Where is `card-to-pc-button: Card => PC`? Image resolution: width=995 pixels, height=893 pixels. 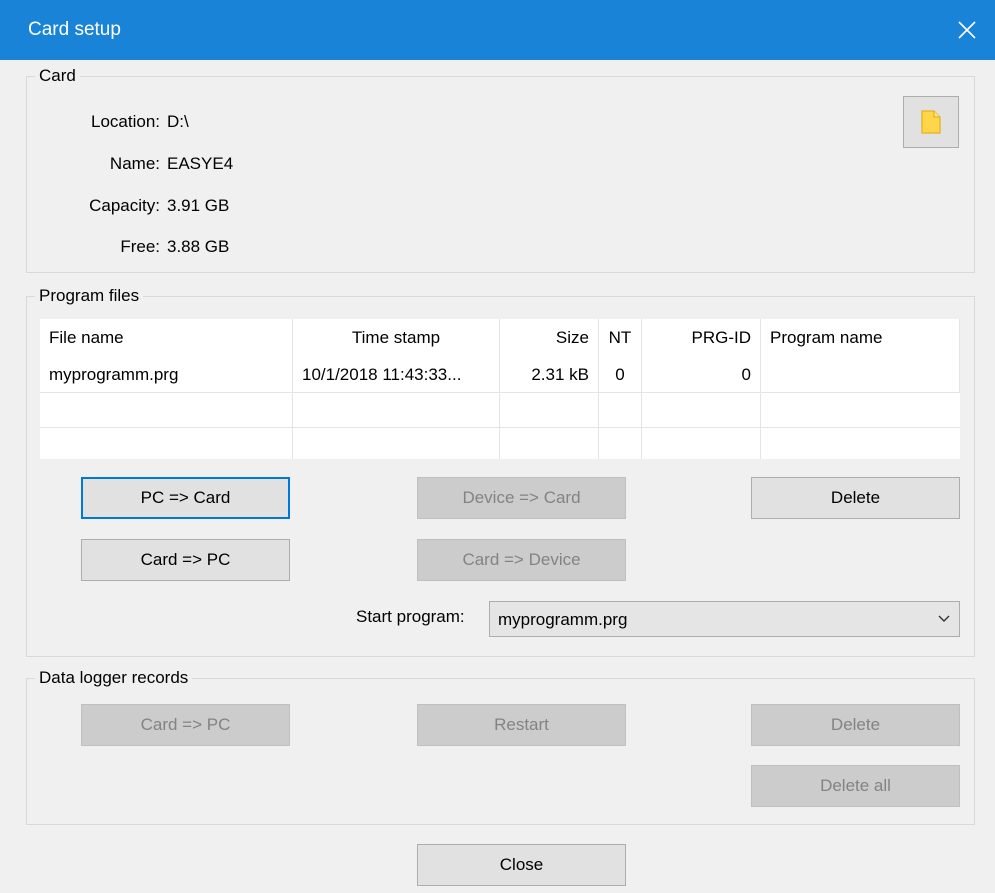
card-to-pc-button: Card => PC is located at coordinates (185, 560).